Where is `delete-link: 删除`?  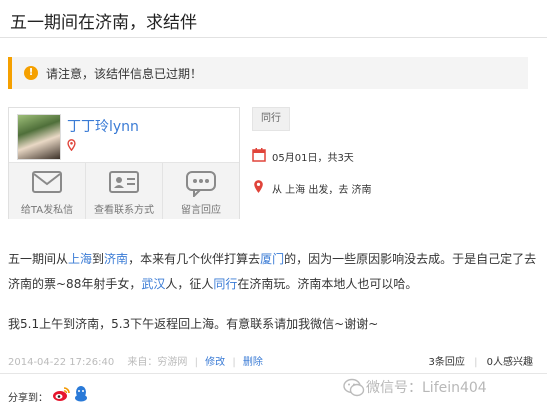
delete-link: 删除 is located at coordinates (253, 362).